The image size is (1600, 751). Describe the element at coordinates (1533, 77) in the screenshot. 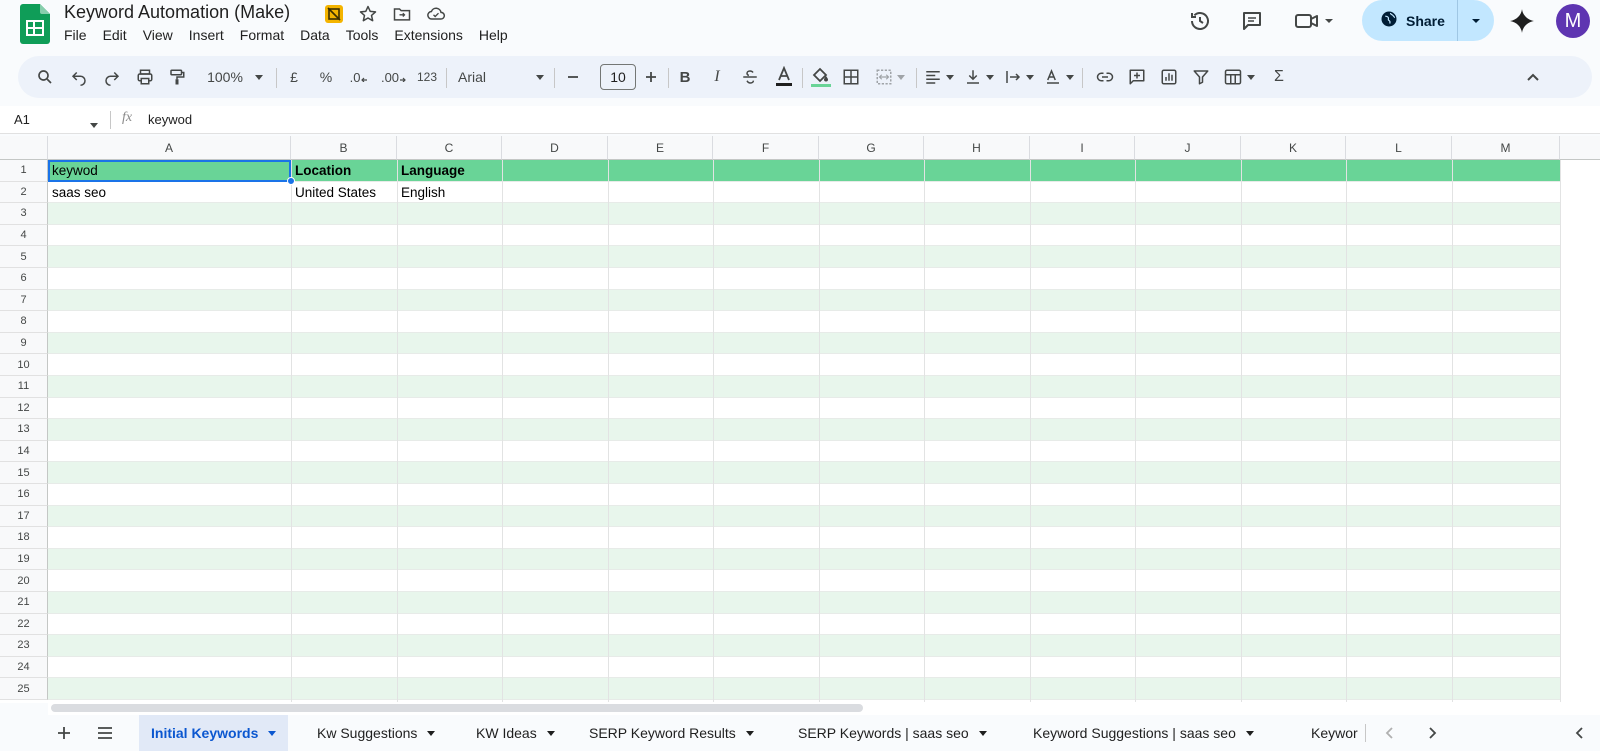

I see `collapse-menus-icon` at that location.